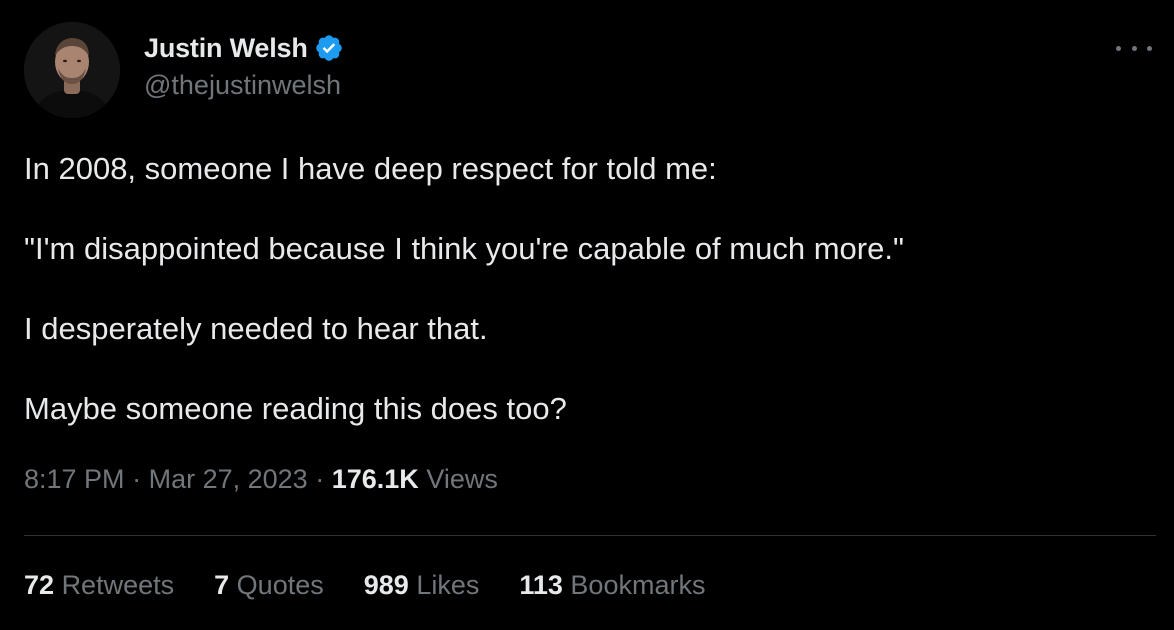  Describe the element at coordinates (638, 585) in the screenshot. I see `bookmarks-label: Bookmarks` at that location.